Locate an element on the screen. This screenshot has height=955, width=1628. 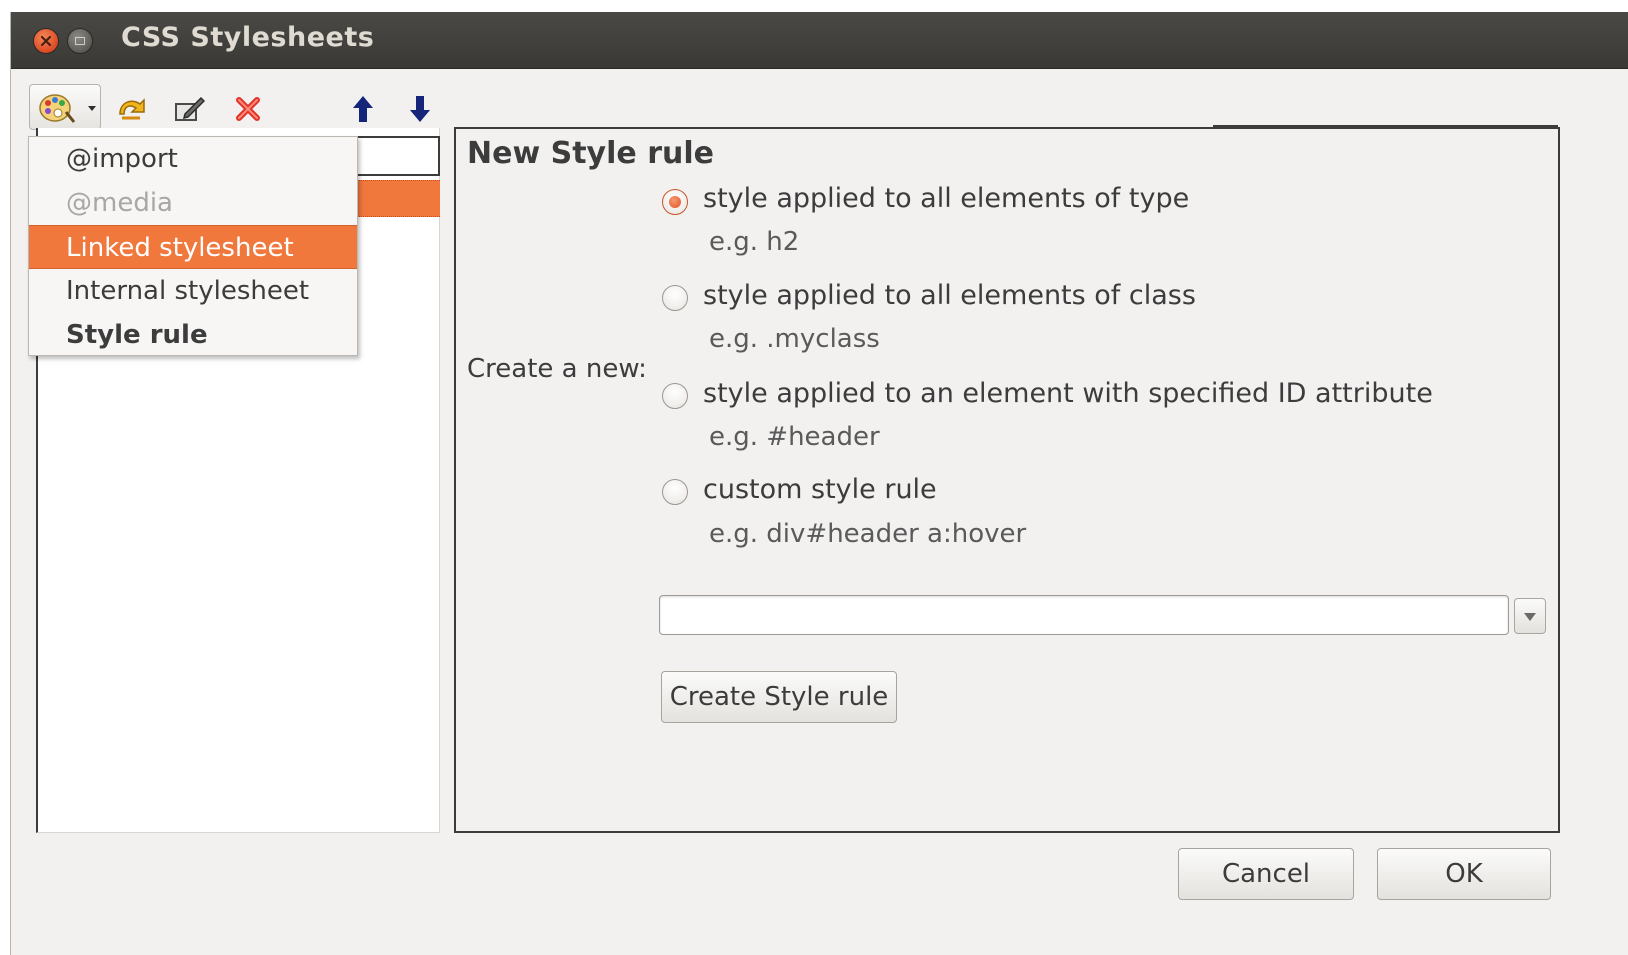
option-example-element-type: e.g. h2 is located at coordinates (754, 242).